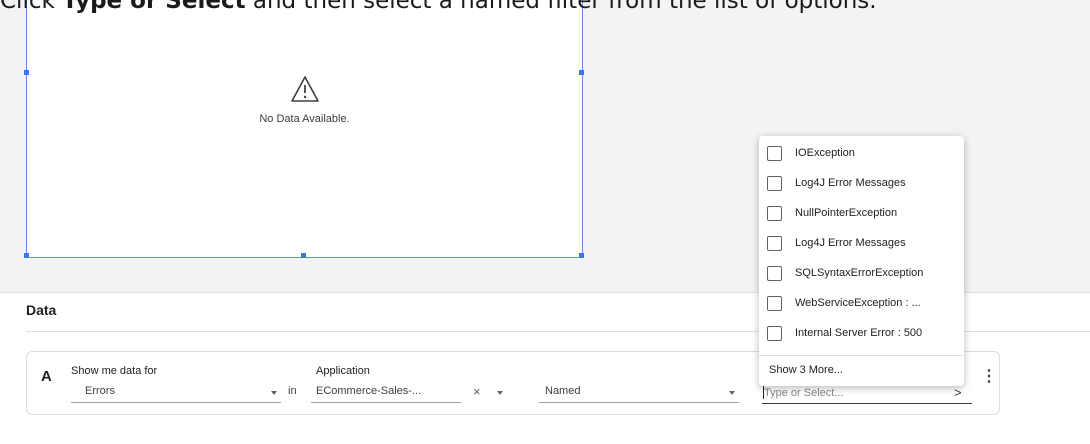  What do you see at coordinates (343, 371) in the screenshot?
I see `application-label: Application` at bounding box center [343, 371].